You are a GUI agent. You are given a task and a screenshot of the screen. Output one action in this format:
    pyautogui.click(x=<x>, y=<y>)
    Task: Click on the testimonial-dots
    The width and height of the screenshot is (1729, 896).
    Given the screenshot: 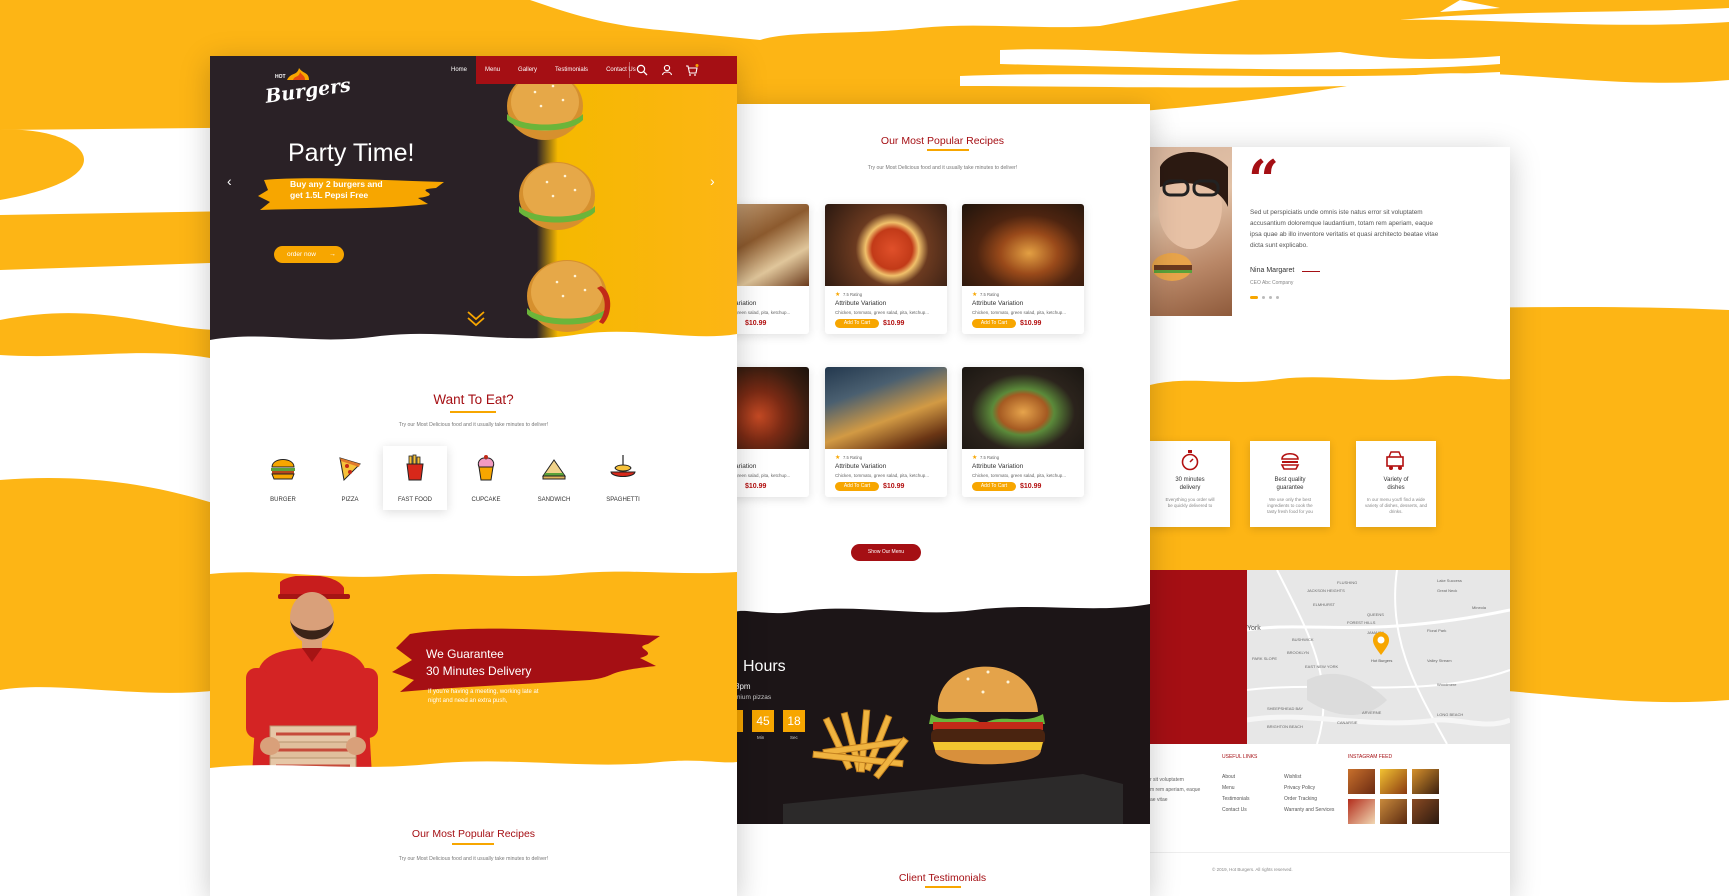 What is the action you would take?
    pyautogui.click(x=1264, y=297)
    